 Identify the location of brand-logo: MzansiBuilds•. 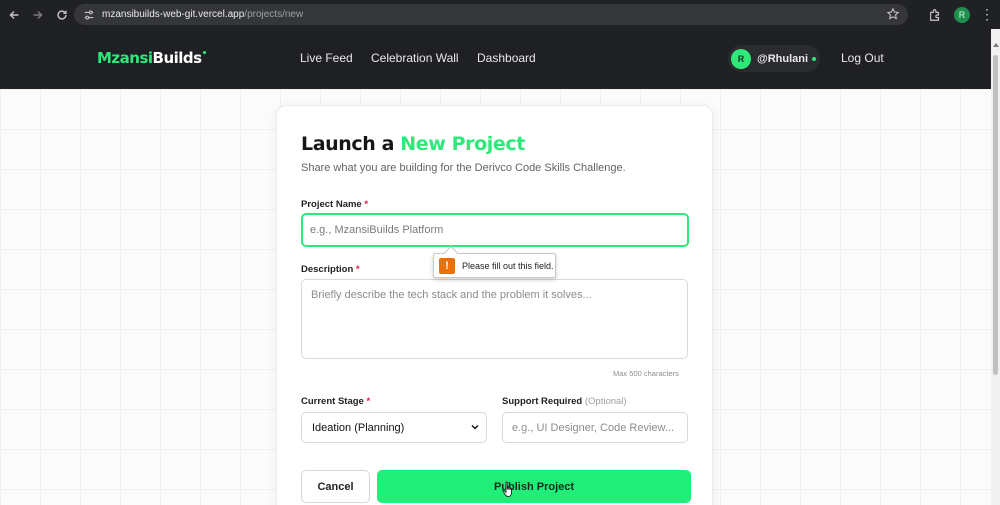
(152, 58).